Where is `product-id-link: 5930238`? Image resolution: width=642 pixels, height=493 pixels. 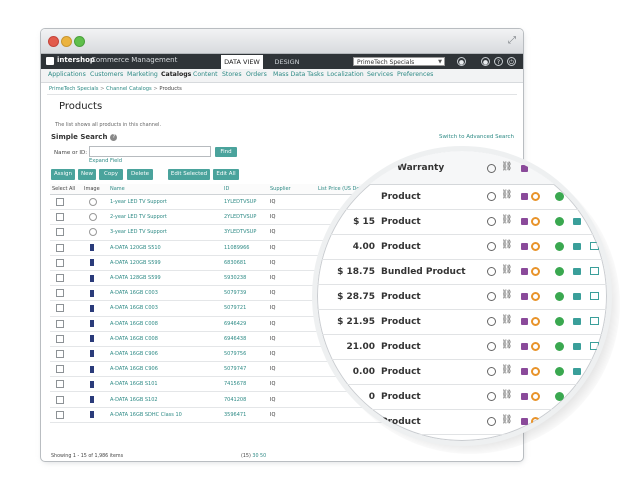 product-id-link: 5930238 is located at coordinates (245, 278).